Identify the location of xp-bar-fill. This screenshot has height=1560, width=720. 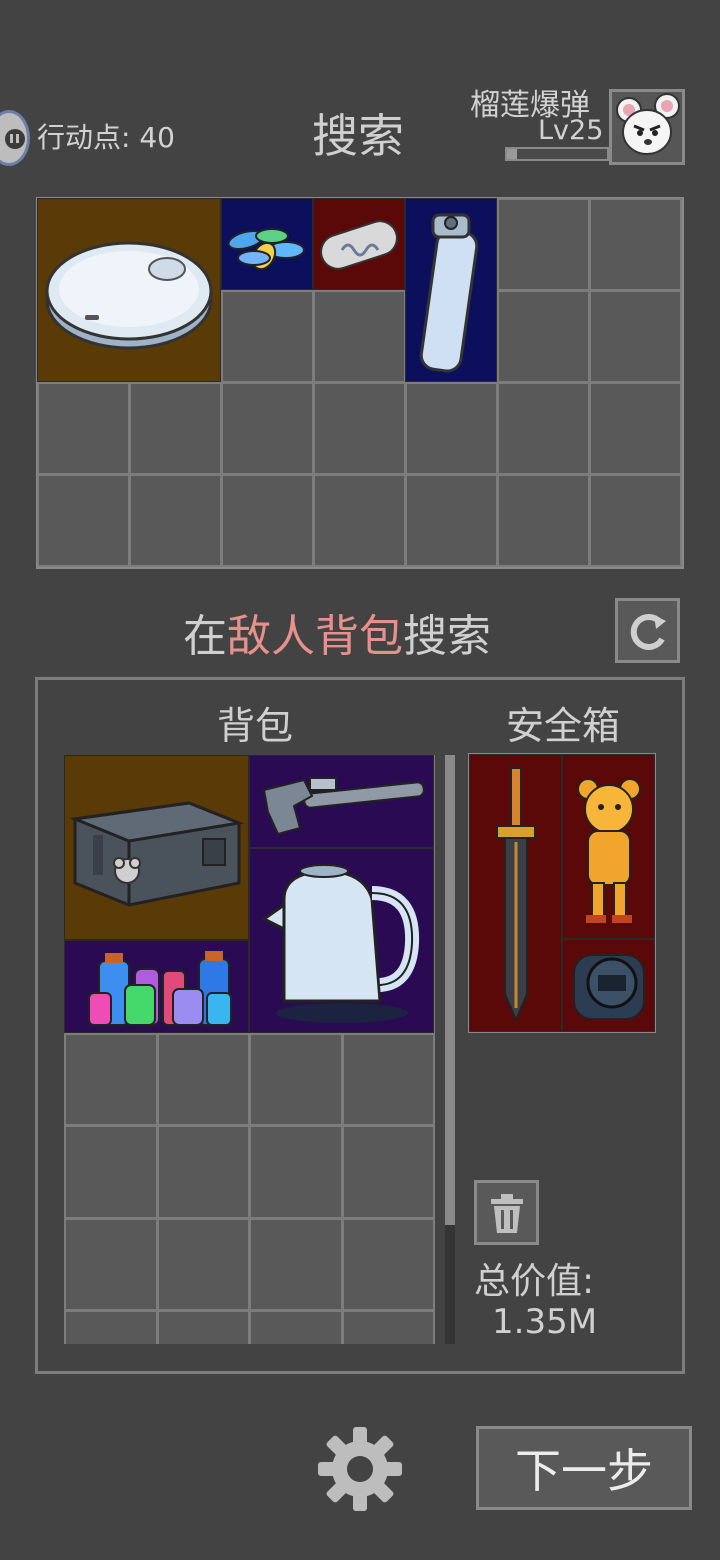
(512, 154).